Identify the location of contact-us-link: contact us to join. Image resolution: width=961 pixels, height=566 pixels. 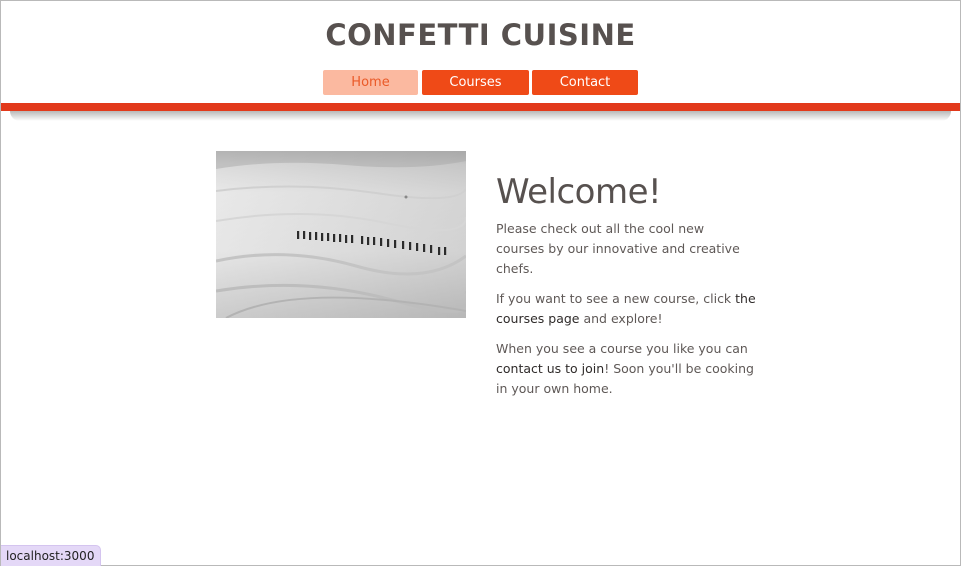
(550, 368).